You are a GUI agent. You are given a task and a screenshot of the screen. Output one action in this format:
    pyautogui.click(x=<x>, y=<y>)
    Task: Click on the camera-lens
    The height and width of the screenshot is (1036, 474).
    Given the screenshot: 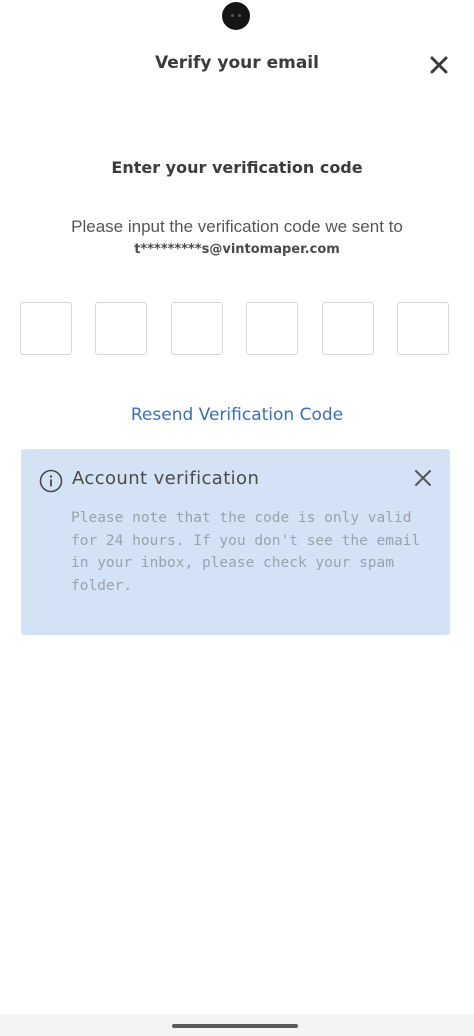 What is the action you would take?
    pyautogui.click(x=236, y=16)
    